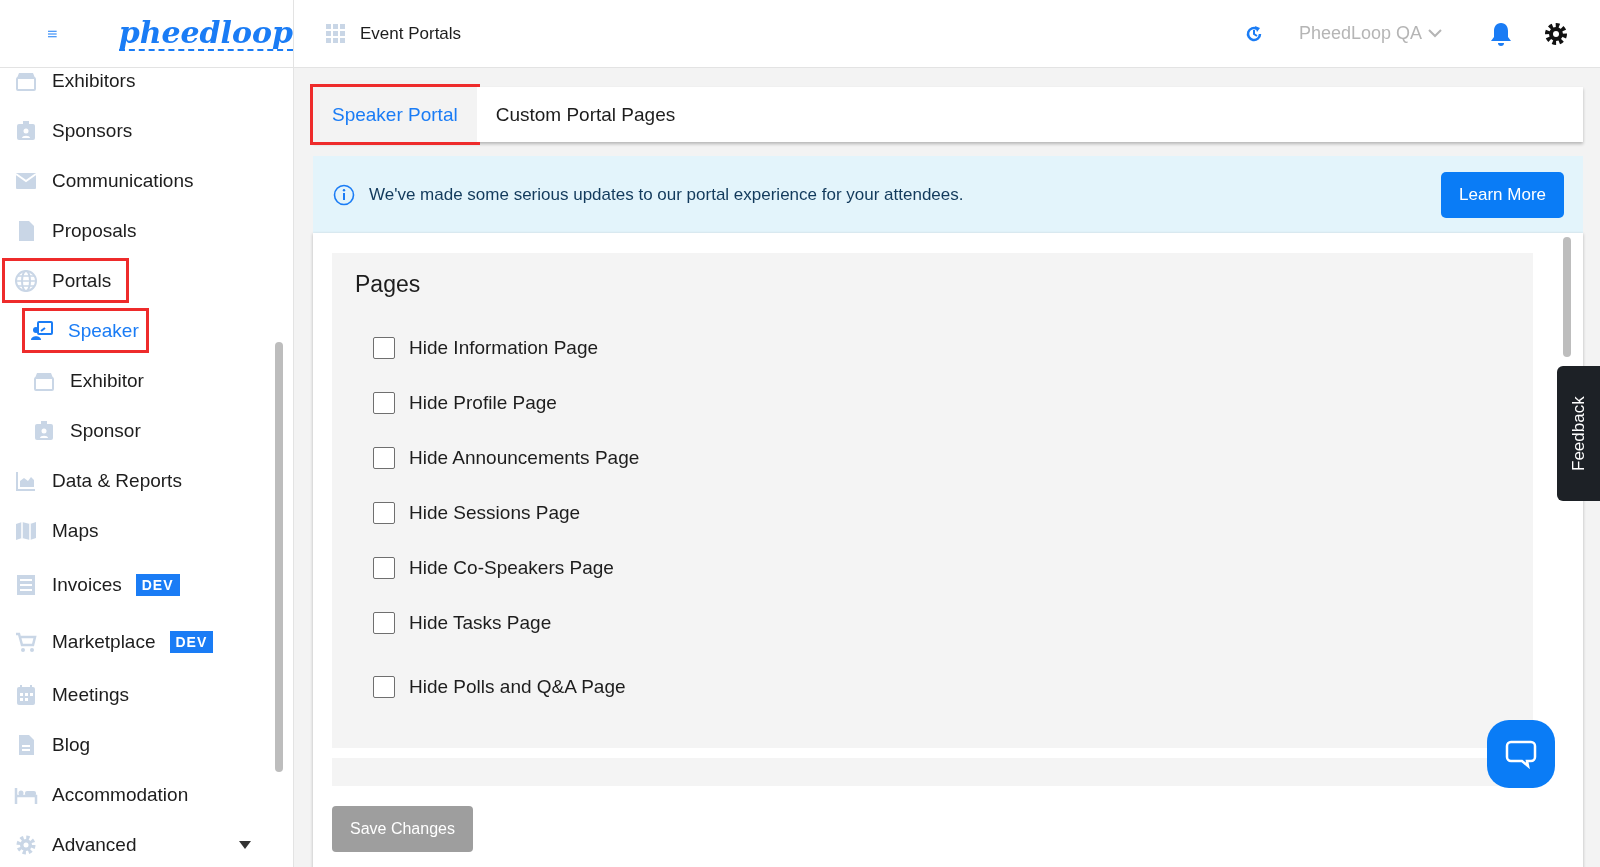 The width and height of the screenshot is (1600, 867). Describe the element at coordinates (26, 131) in the screenshot. I see `badge-icon` at that location.